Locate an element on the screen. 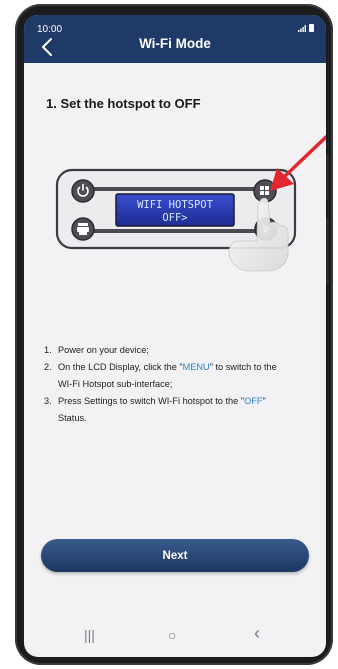 The image size is (338, 669). instruction-body: Power on your device; is located at coordinates (101, 350).